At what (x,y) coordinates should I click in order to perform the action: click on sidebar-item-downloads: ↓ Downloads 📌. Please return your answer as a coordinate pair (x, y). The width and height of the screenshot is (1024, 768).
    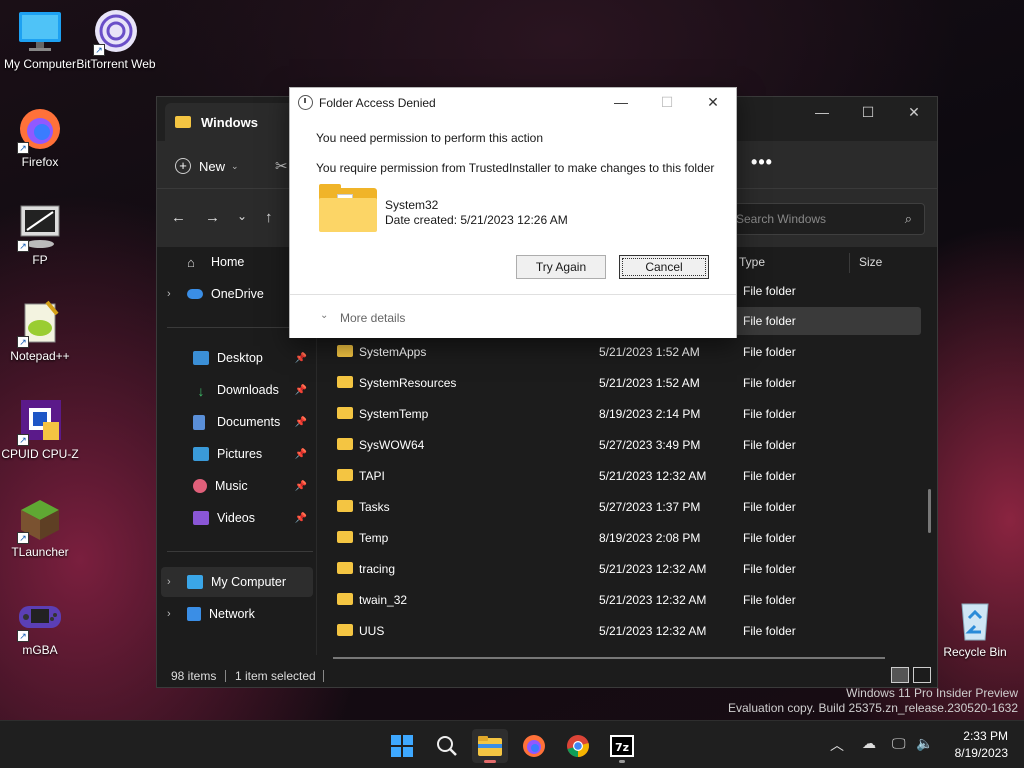
    Looking at the image, I should click on (237, 390).